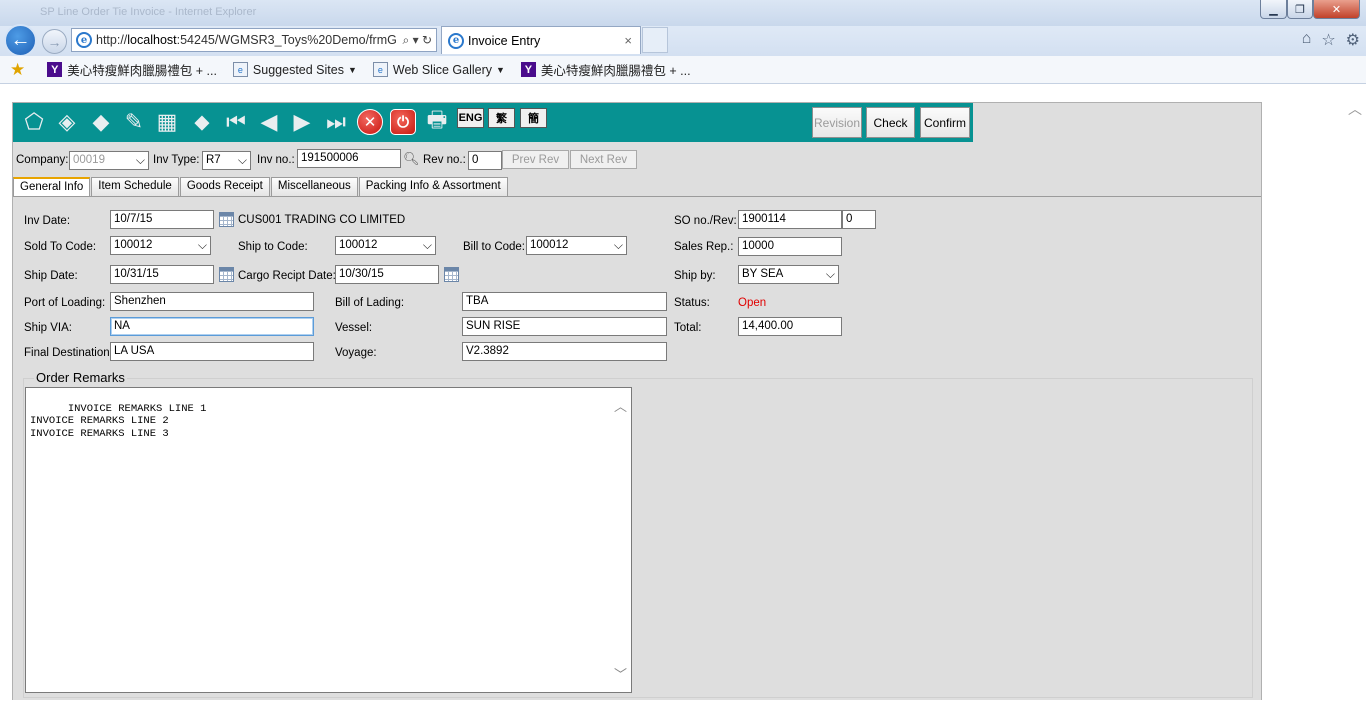 The image size is (1366, 728). I want to click on so-rev-input: 0, so click(859, 219).